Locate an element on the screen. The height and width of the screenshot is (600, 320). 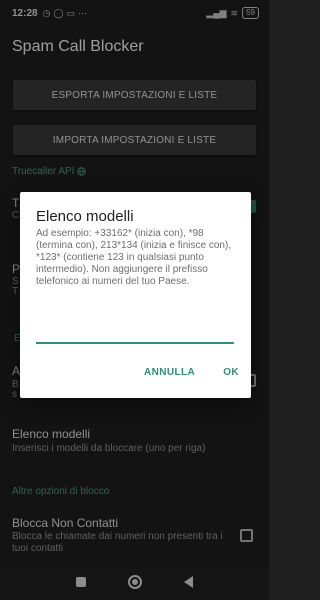
navigation-bar is located at coordinates (134, 582).